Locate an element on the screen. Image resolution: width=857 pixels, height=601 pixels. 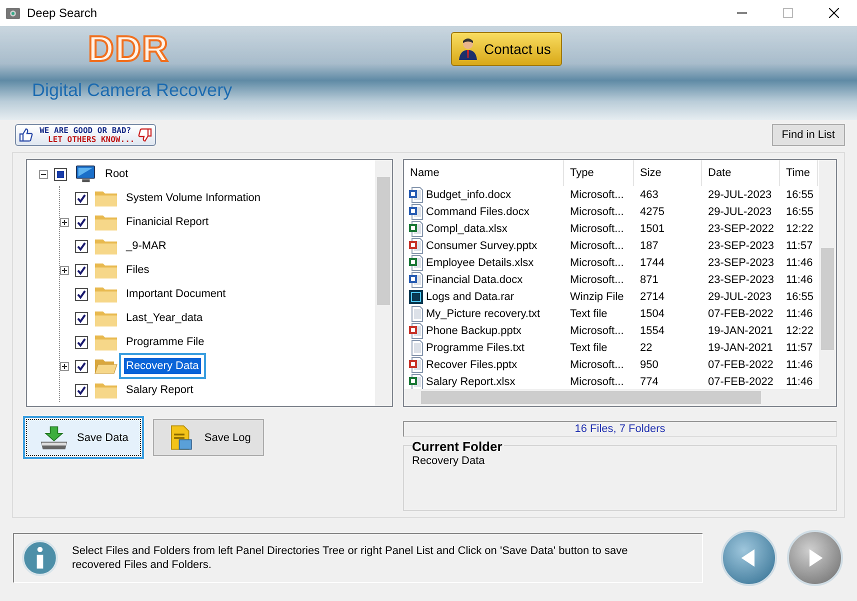
current-folder-value: Recovery Data is located at coordinates (449, 461).